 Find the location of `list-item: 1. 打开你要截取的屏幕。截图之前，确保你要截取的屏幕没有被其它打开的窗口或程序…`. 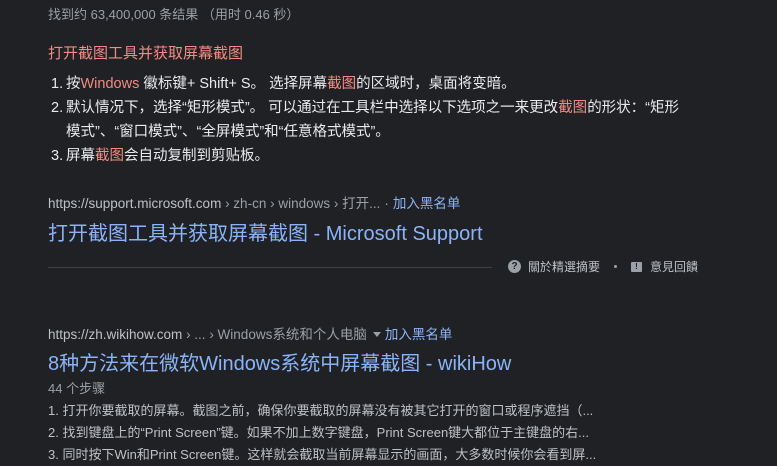

list-item: 1. 打开你要截取的屏幕。截图之前，确保你要截取的屏幕没有被其它打开的窗口或程序… is located at coordinates (321, 410).